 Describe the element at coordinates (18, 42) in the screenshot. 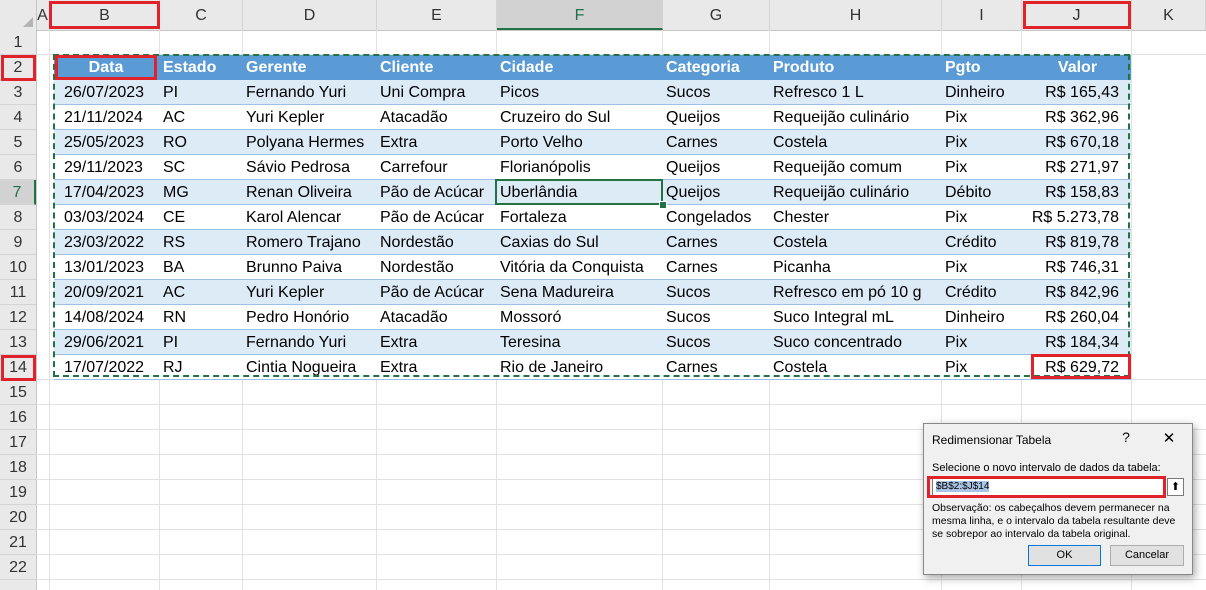

I see `row-header-1: 1` at that location.